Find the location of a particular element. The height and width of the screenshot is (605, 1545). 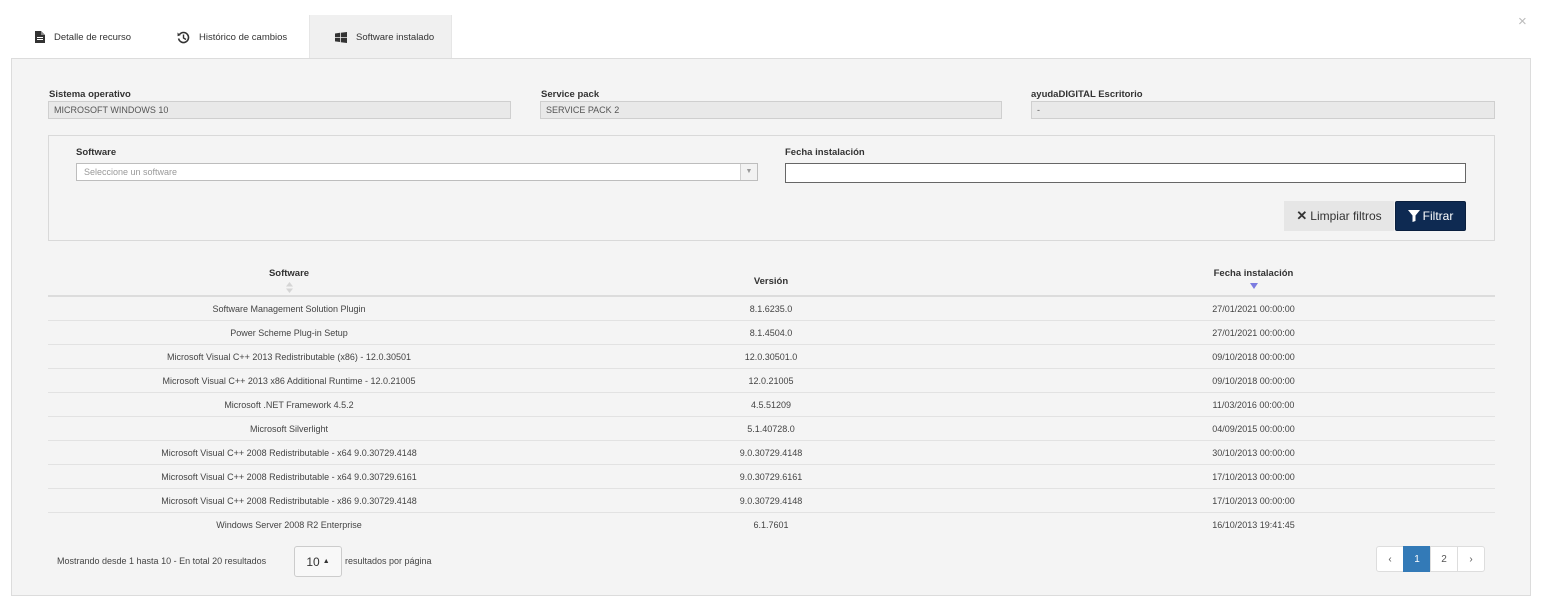

column-header-label: Fecha instalación is located at coordinates (1253, 273).